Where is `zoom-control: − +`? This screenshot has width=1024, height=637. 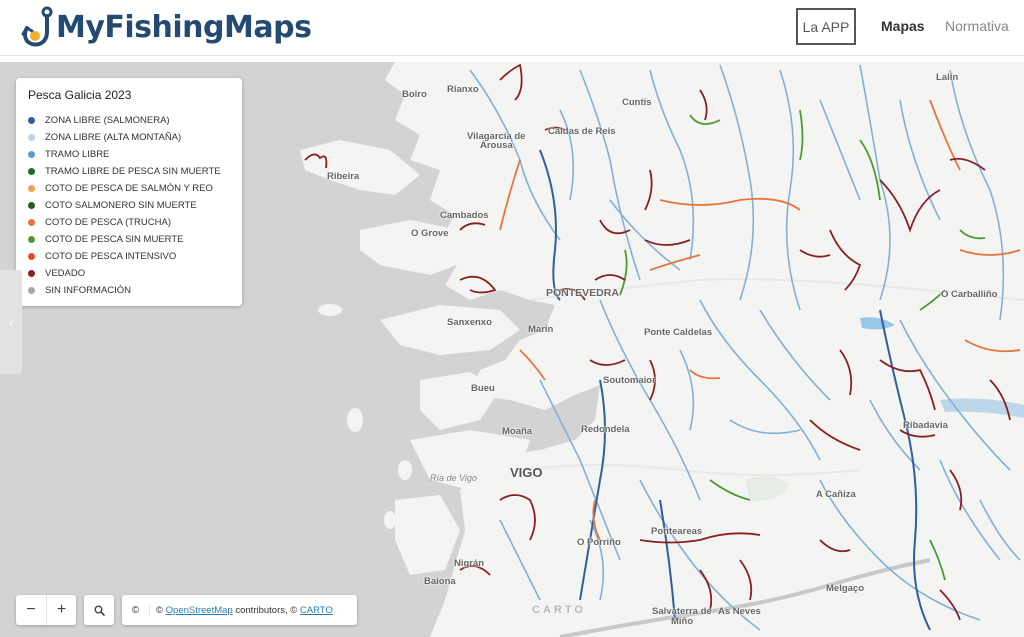
zoom-control: − + is located at coordinates (46, 610).